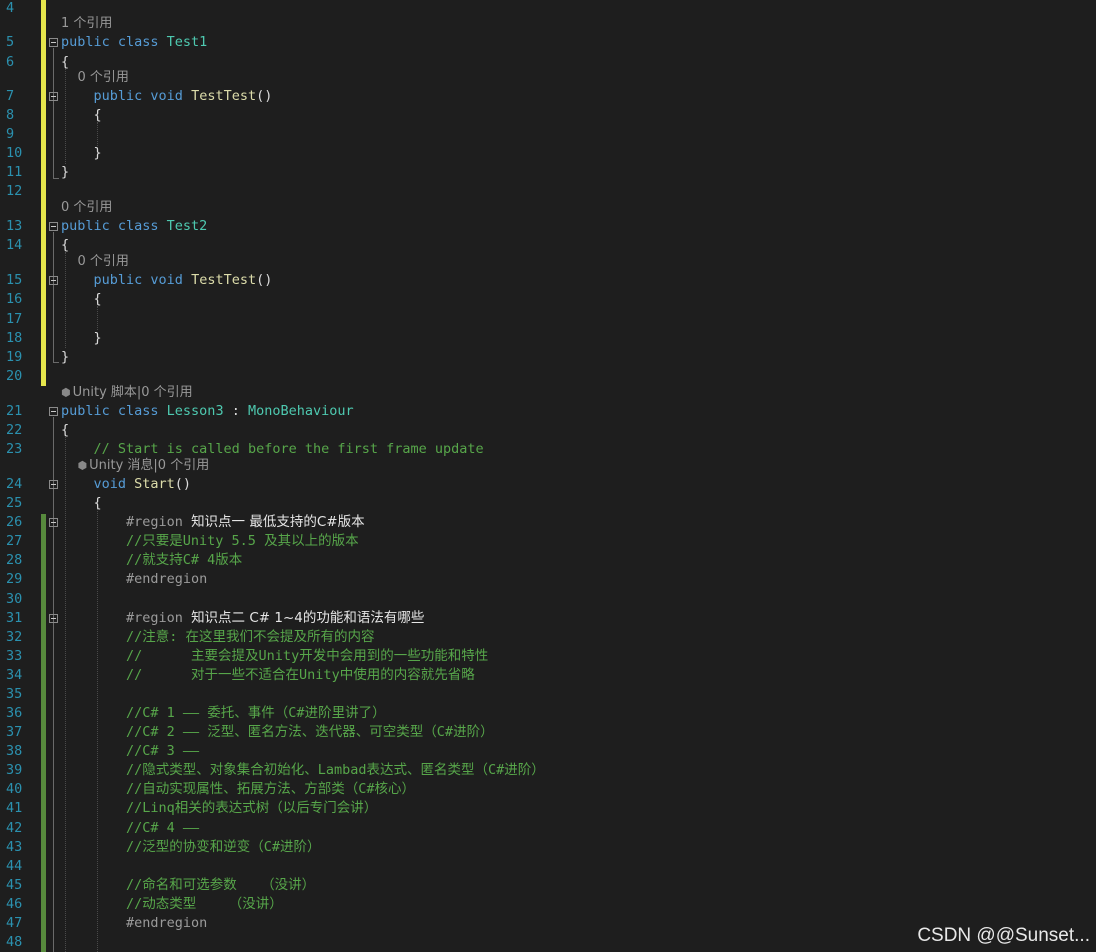 This screenshot has width=1096, height=952. I want to click on line-number: 35, so click(14, 694).